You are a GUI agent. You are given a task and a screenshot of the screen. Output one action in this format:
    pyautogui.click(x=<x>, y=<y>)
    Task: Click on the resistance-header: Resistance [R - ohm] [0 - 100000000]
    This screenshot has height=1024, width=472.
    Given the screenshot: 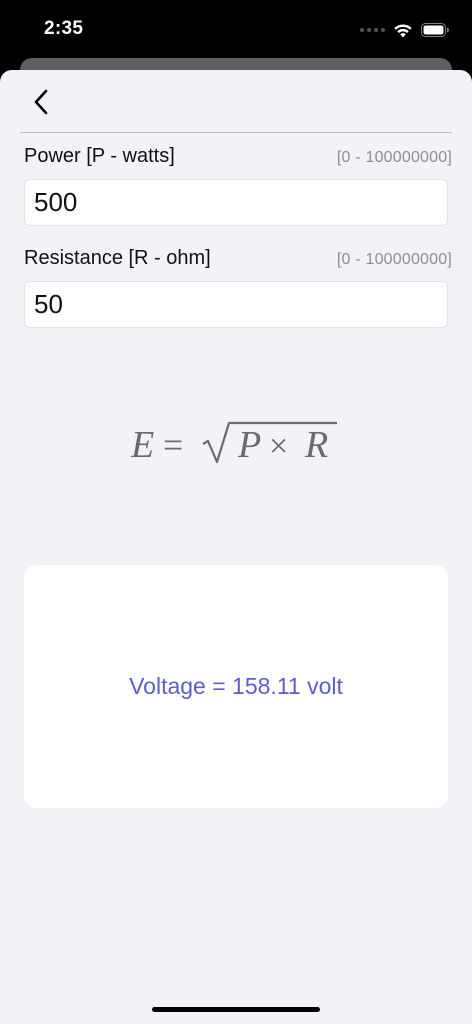 What is the action you would take?
    pyautogui.click(x=238, y=258)
    